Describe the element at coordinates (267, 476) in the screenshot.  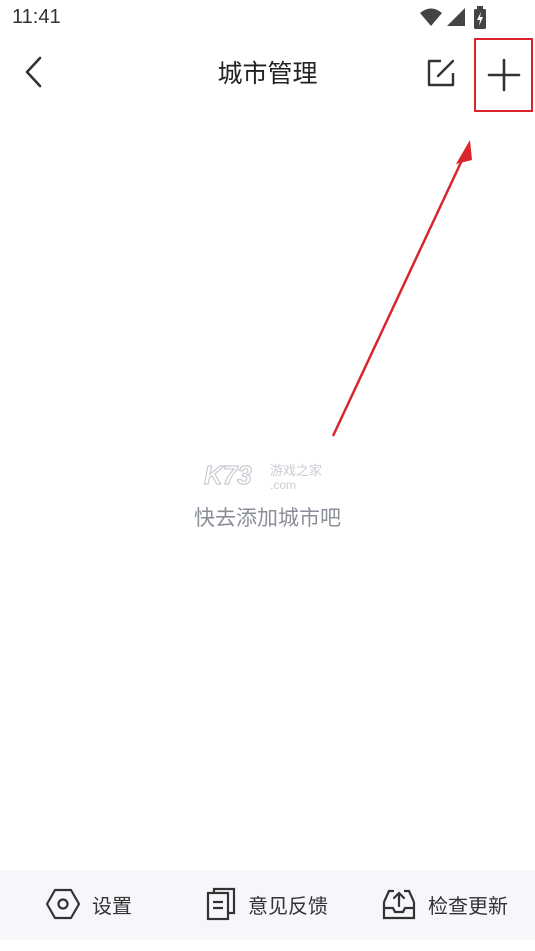
I see `k73-watermark-logo: K73 游戏之家 .com` at that location.